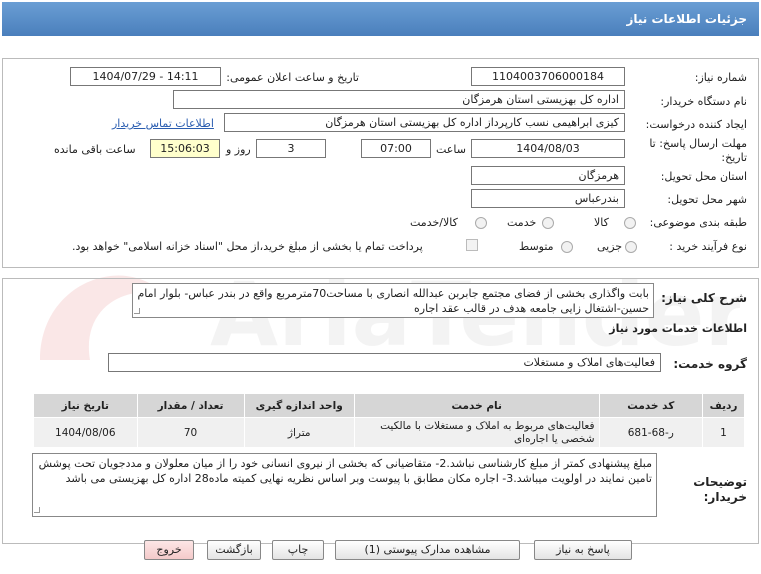  Describe the element at coordinates (707, 199) in the screenshot. I see `city-label: شهر محل تحویل:` at that location.